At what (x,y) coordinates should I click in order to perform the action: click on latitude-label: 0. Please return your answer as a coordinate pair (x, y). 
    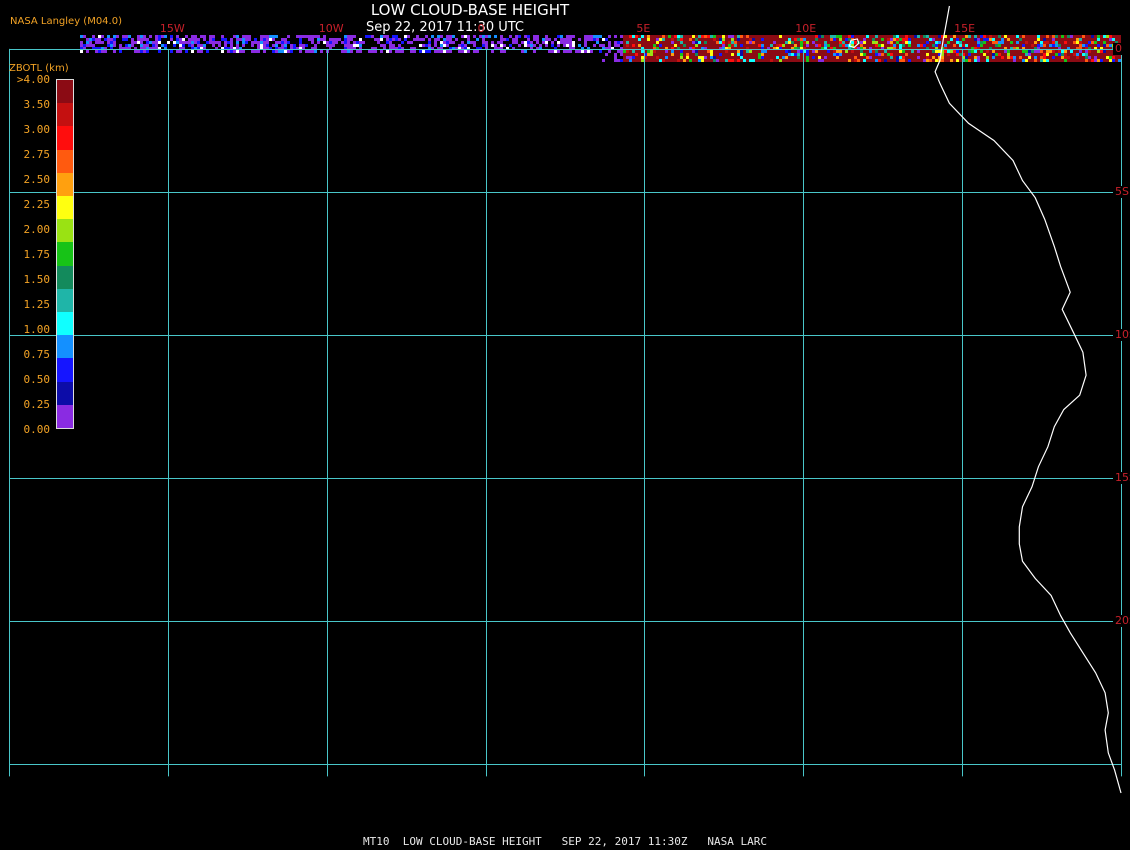
    Looking at the image, I should click on (1118, 48).